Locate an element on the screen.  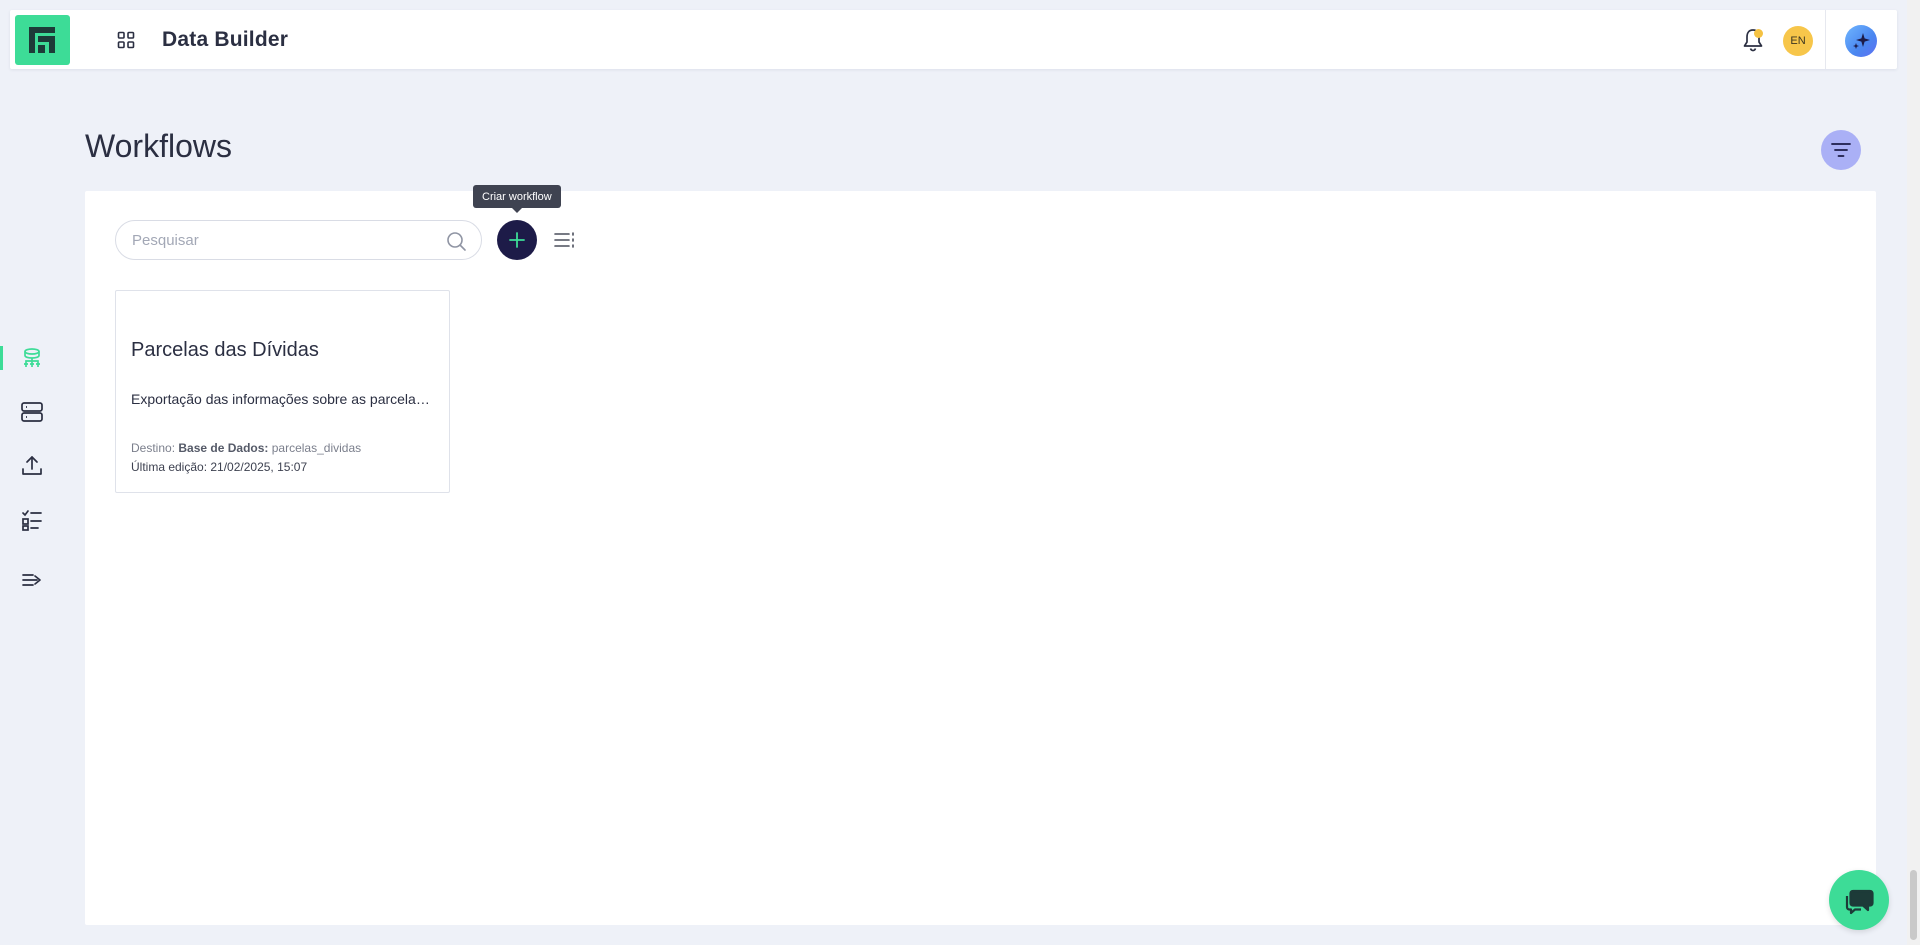
destination-prefix: Destino: is located at coordinates (153, 448).